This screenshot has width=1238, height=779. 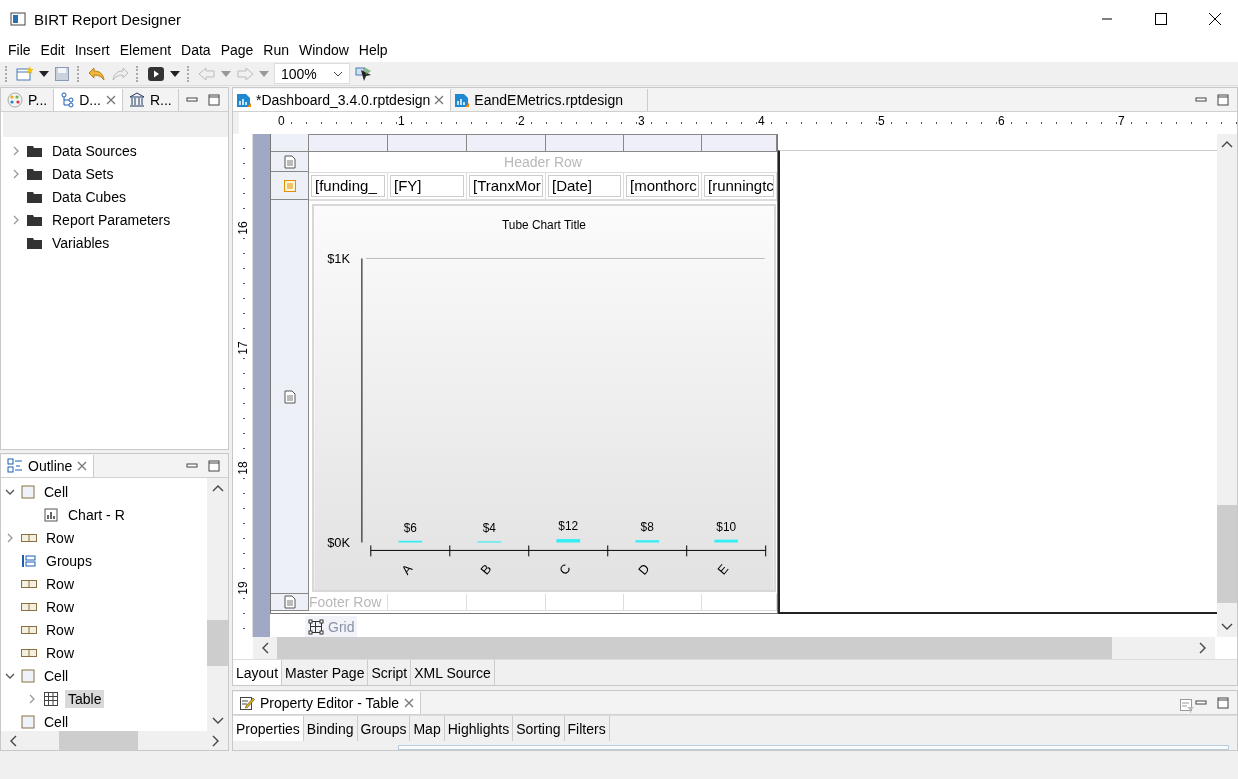 I want to click on editor-page-tab: Script, so click(x=390, y=672).